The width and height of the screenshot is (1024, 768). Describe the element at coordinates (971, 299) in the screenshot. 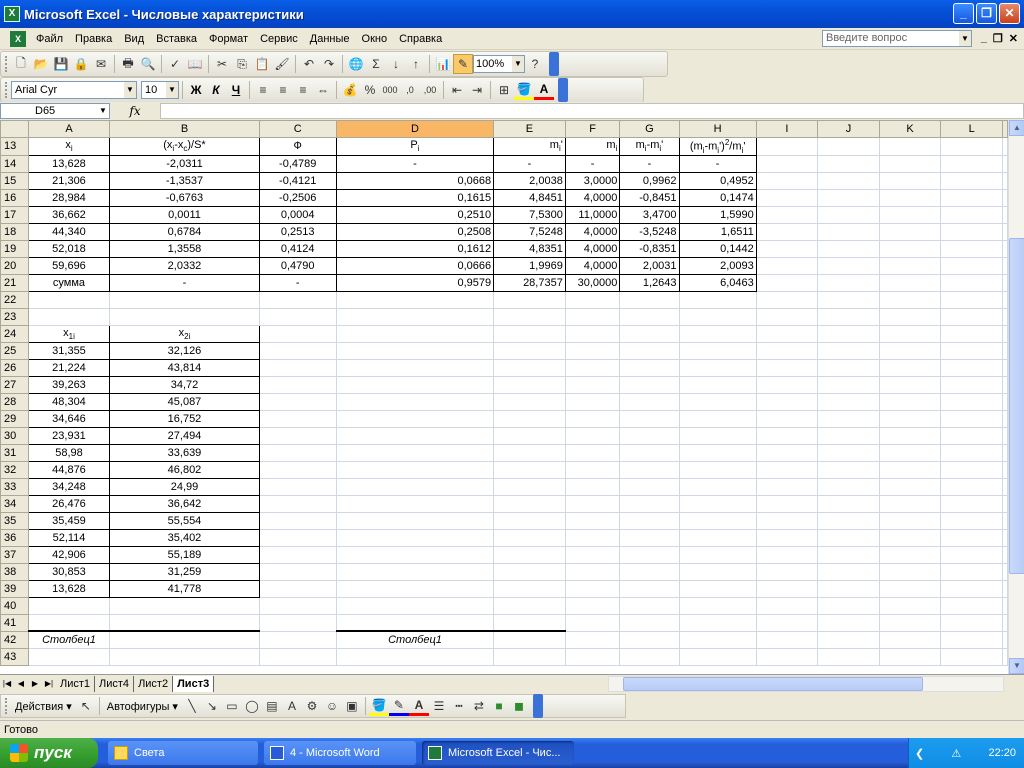

I see `cell-l22` at that location.